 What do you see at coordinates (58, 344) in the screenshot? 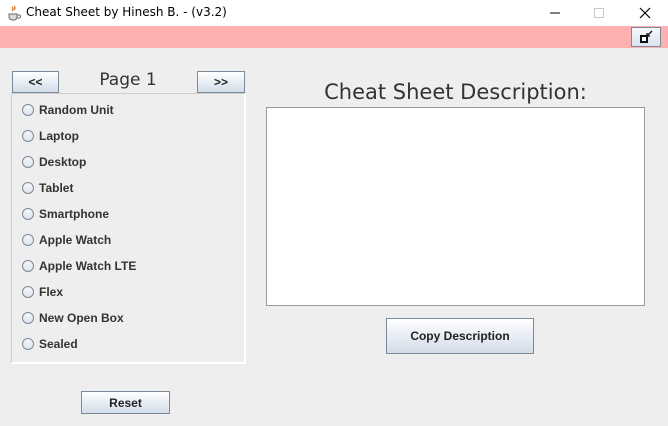
I see `option-label: Sealed` at bounding box center [58, 344].